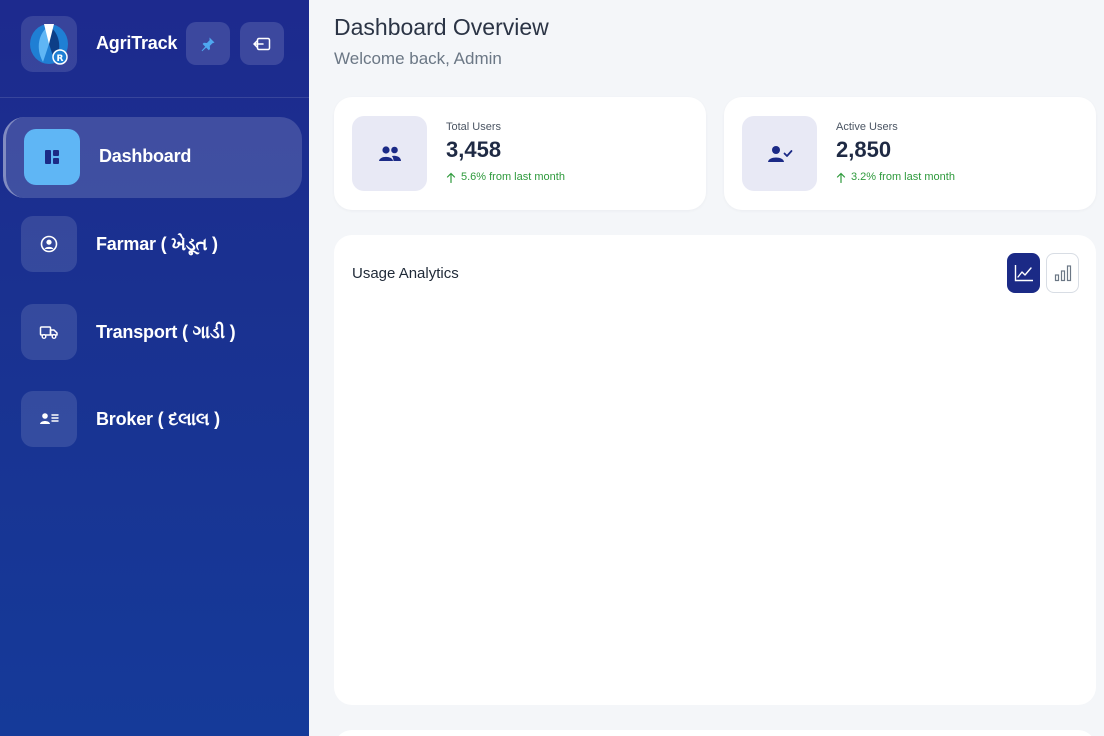 This screenshot has width=1104, height=736. I want to click on sidebar-item-label: Broker ( દલાલ ), so click(158, 419).